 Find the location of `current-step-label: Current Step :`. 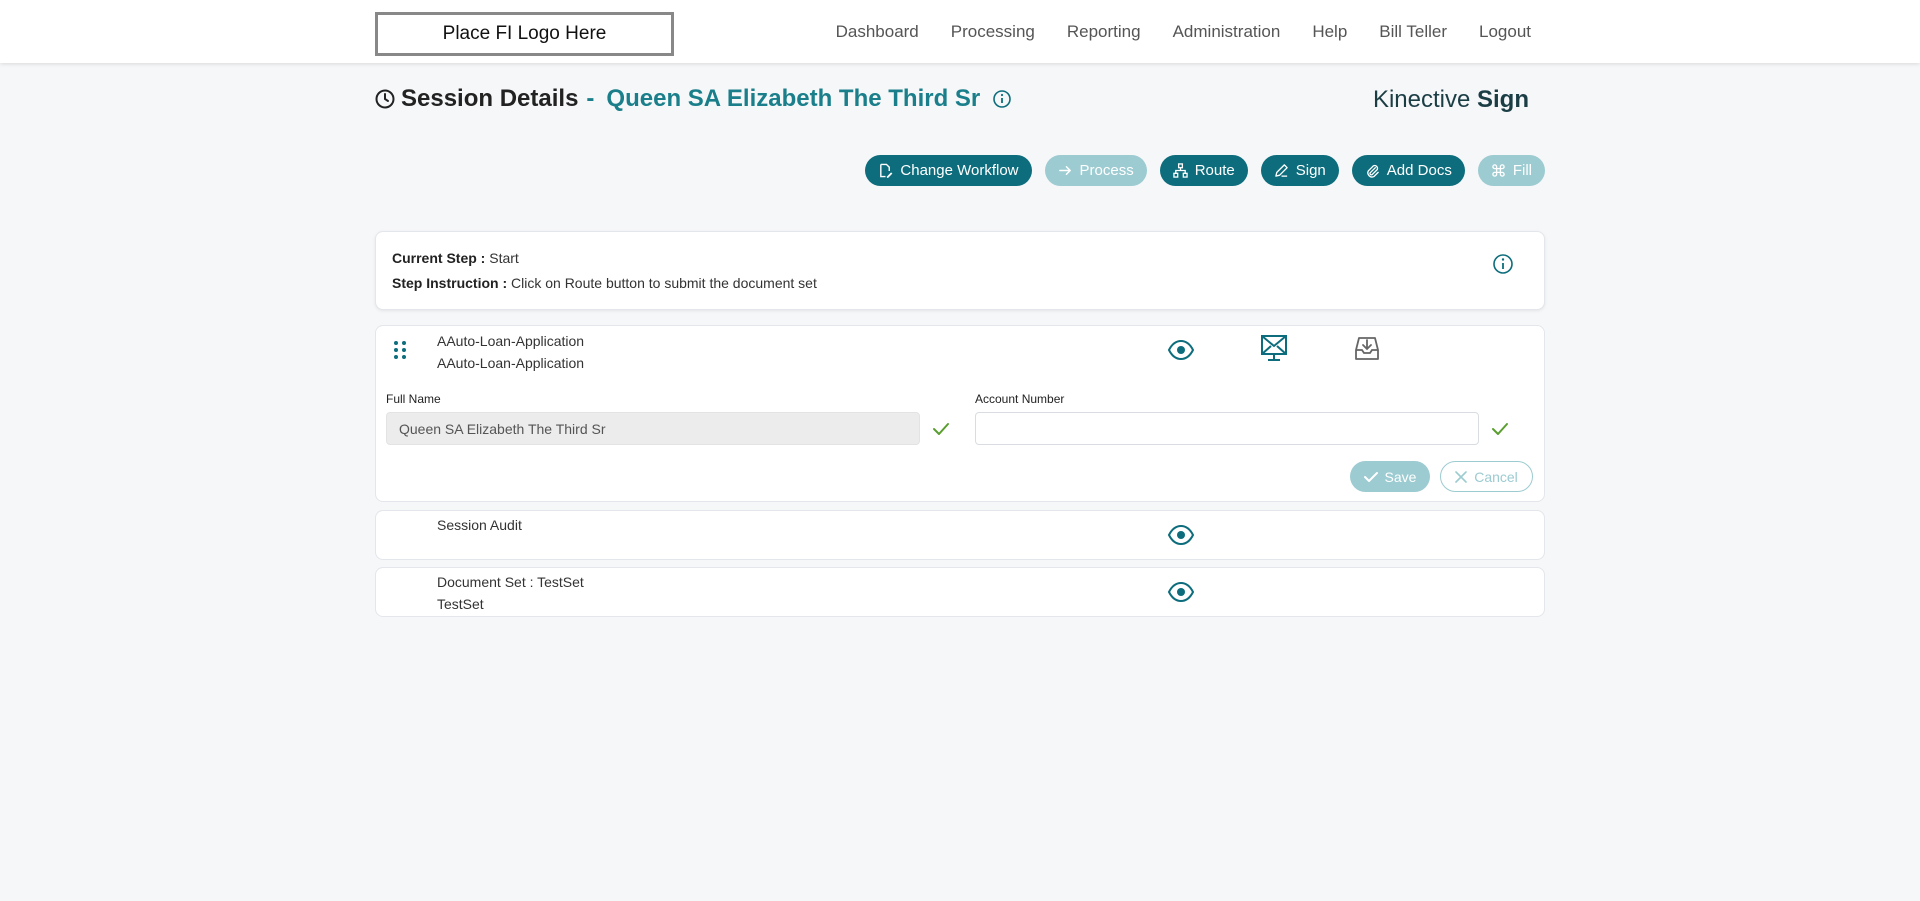

current-step-label: Current Step : is located at coordinates (439, 258).